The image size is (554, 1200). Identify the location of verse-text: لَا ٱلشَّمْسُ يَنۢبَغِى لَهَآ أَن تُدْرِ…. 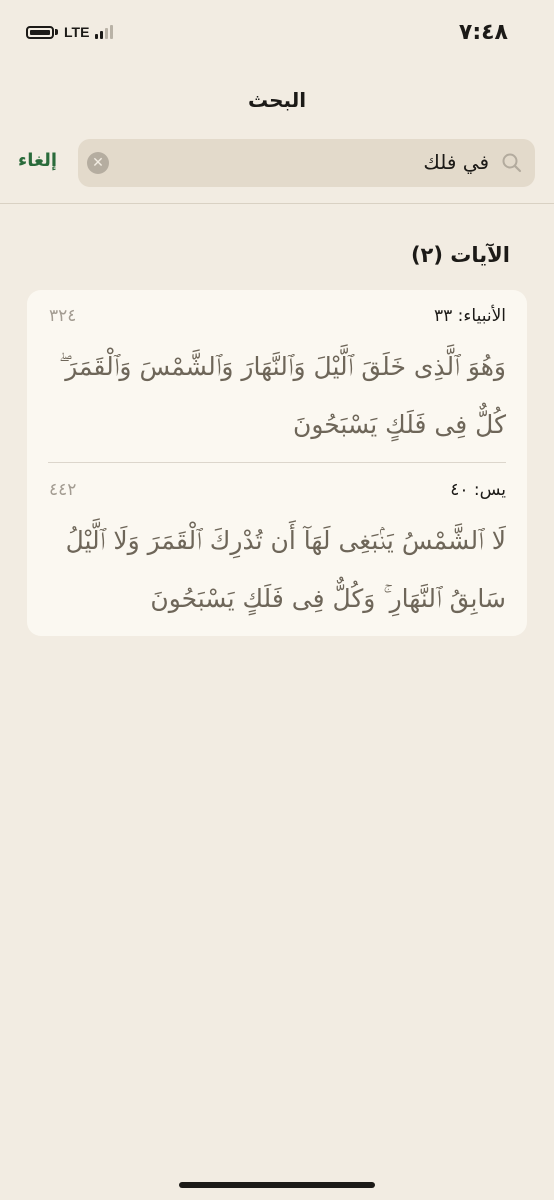
(285, 569).